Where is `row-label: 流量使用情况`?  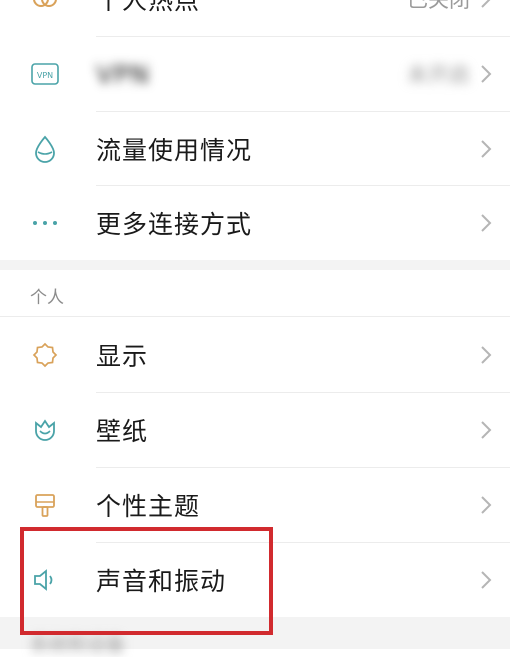
row-label: 流量使用情况 is located at coordinates (174, 150).